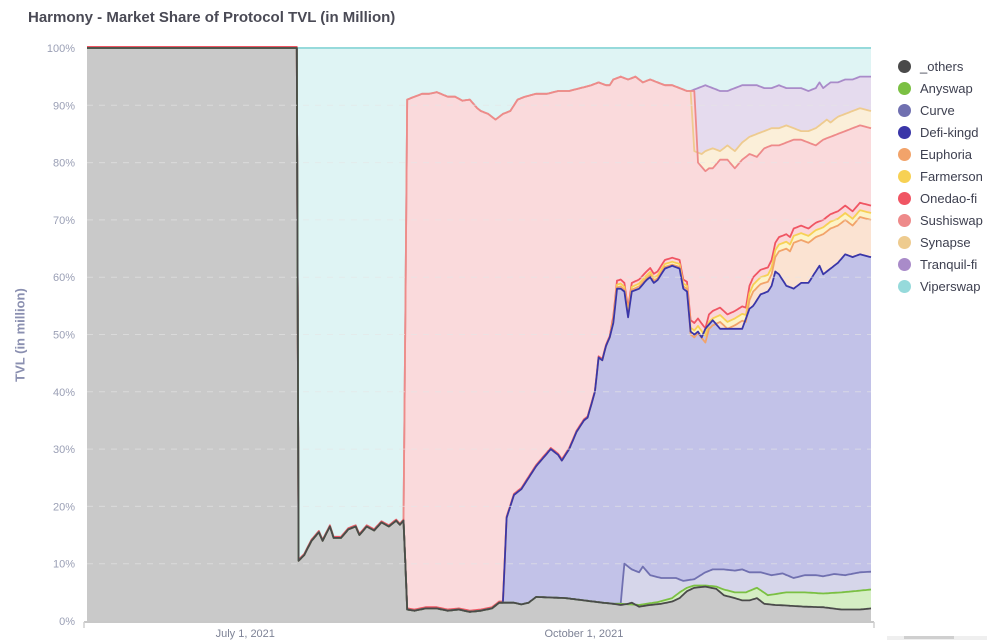 The image size is (995, 640). I want to click on horizontal-scrollbar, so click(937, 638).